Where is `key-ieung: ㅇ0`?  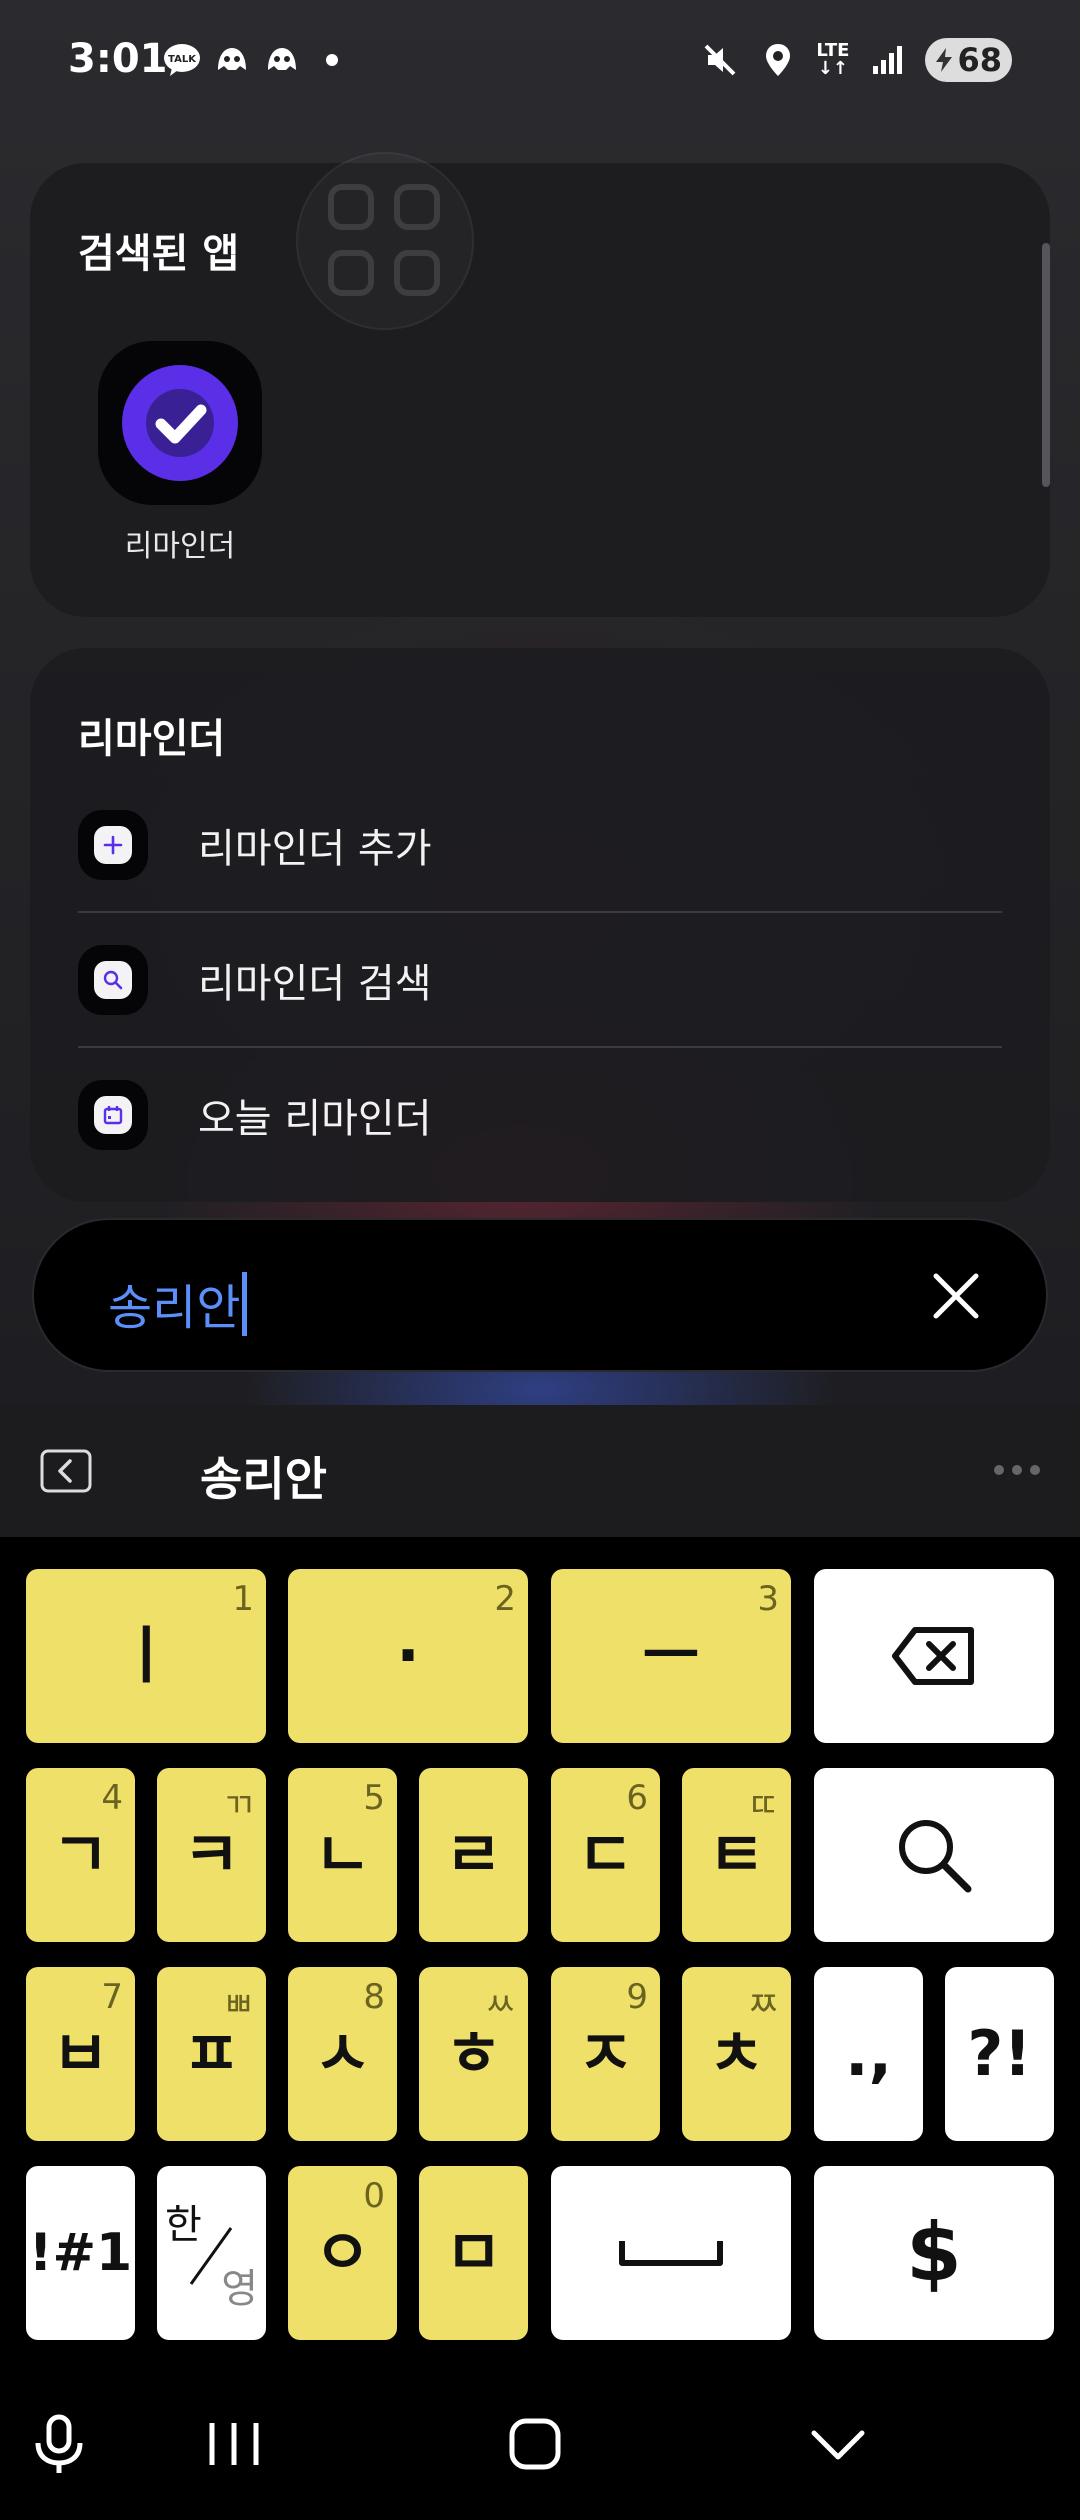 key-ieung: ㅇ0 is located at coordinates (342, 2253).